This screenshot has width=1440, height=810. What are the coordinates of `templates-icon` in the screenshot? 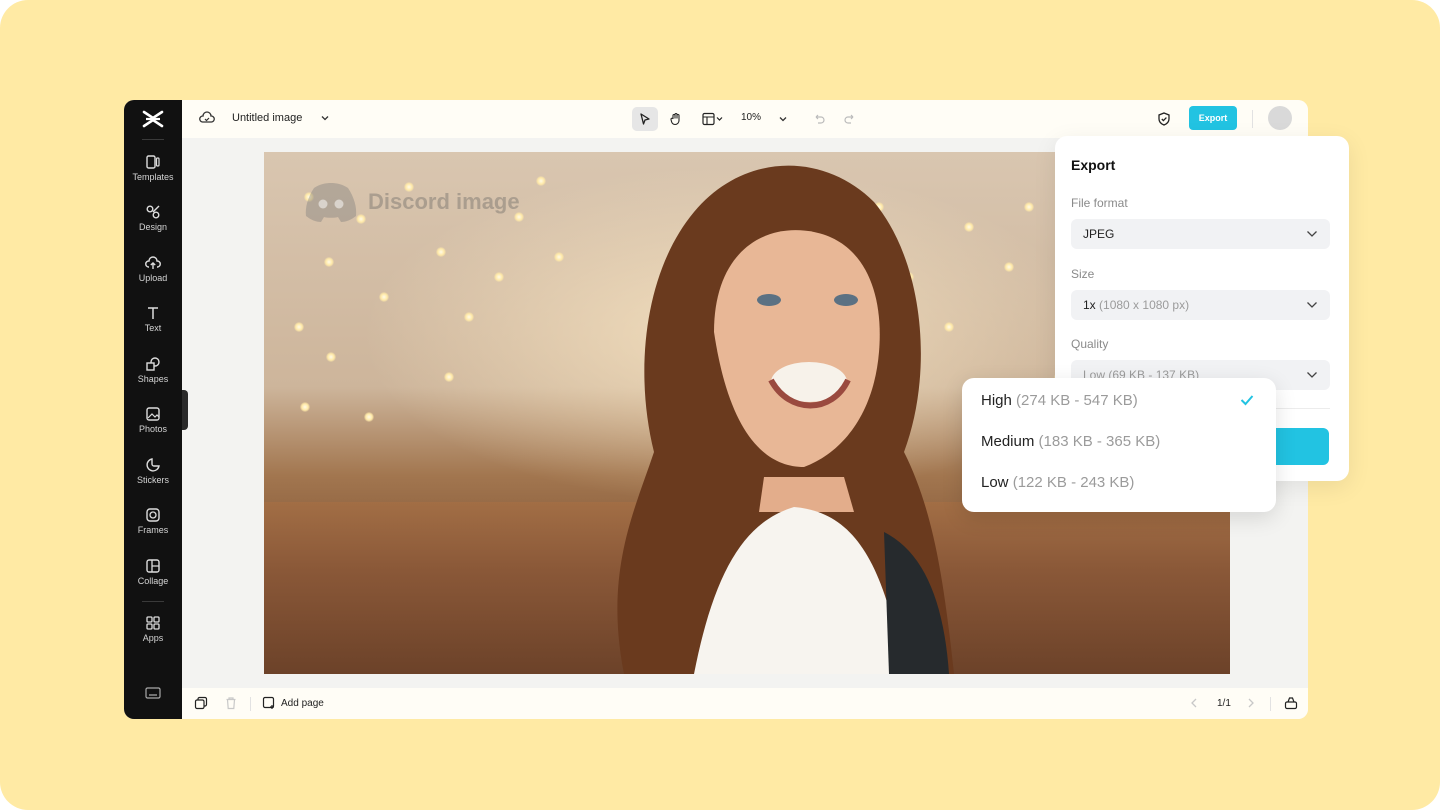 It's located at (153, 162).